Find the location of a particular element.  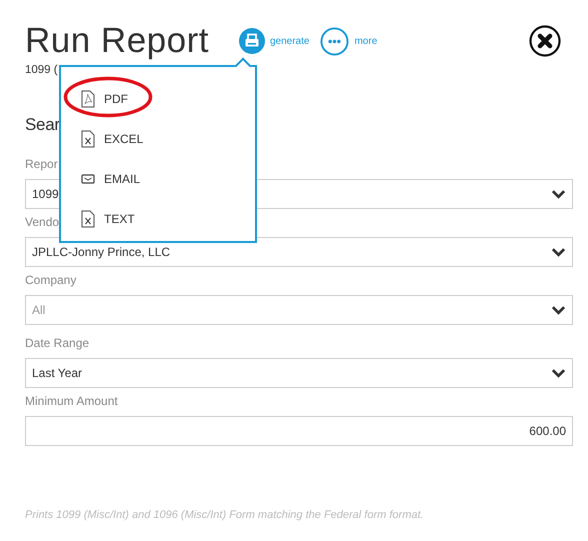

text-file-icon is located at coordinates (88, 219).